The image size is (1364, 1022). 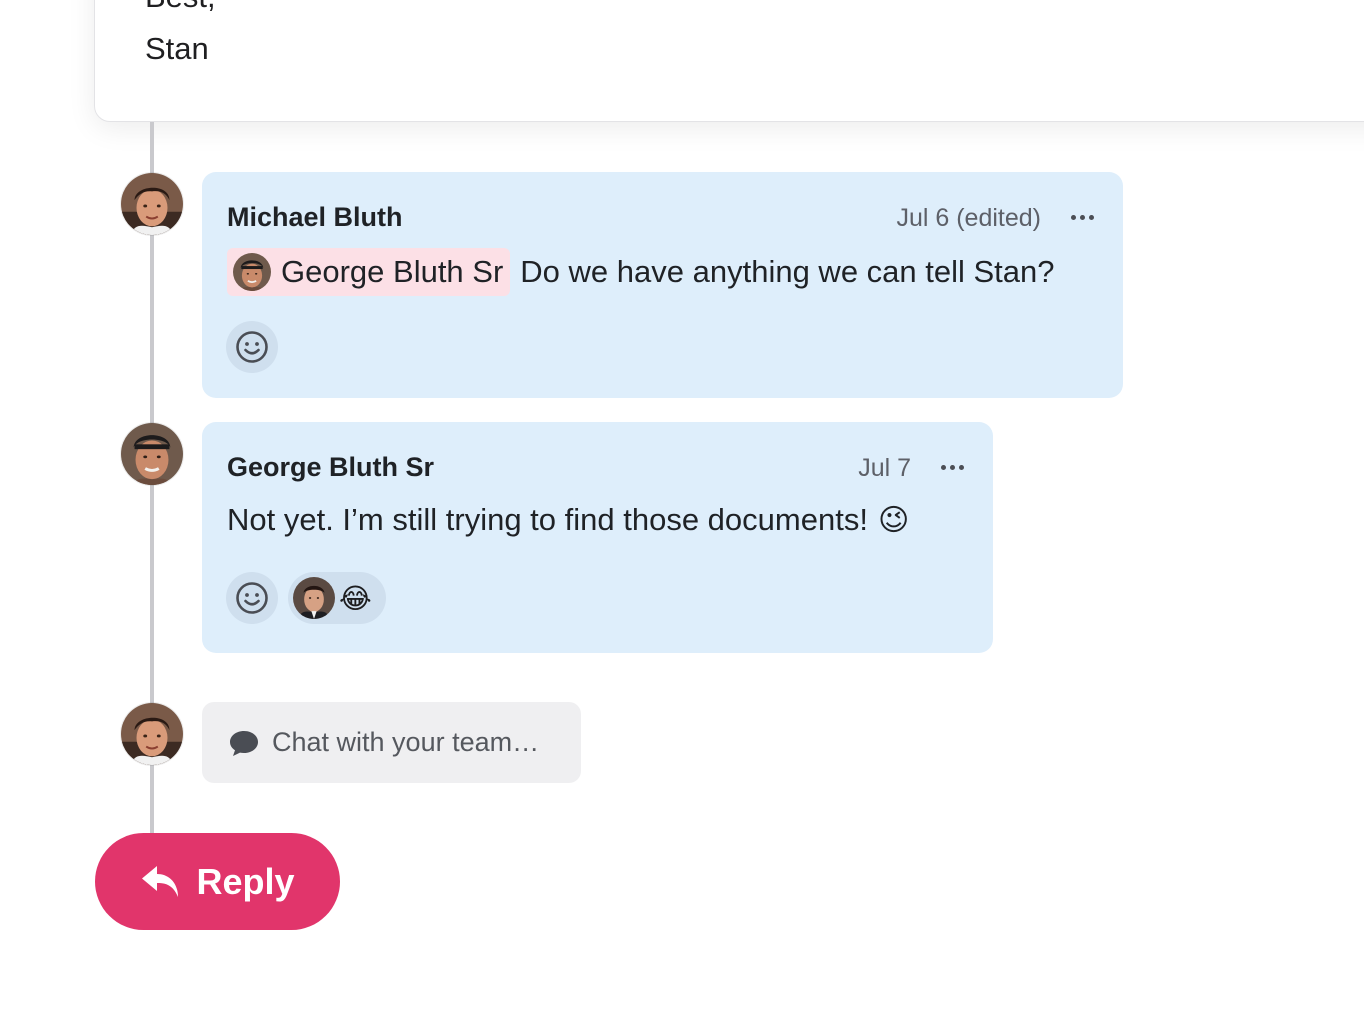 What do you see at coordinates (884, 468) in the screenshot?
I see `comment-timestamp: Jul 7` at bounding box center [884, 468].